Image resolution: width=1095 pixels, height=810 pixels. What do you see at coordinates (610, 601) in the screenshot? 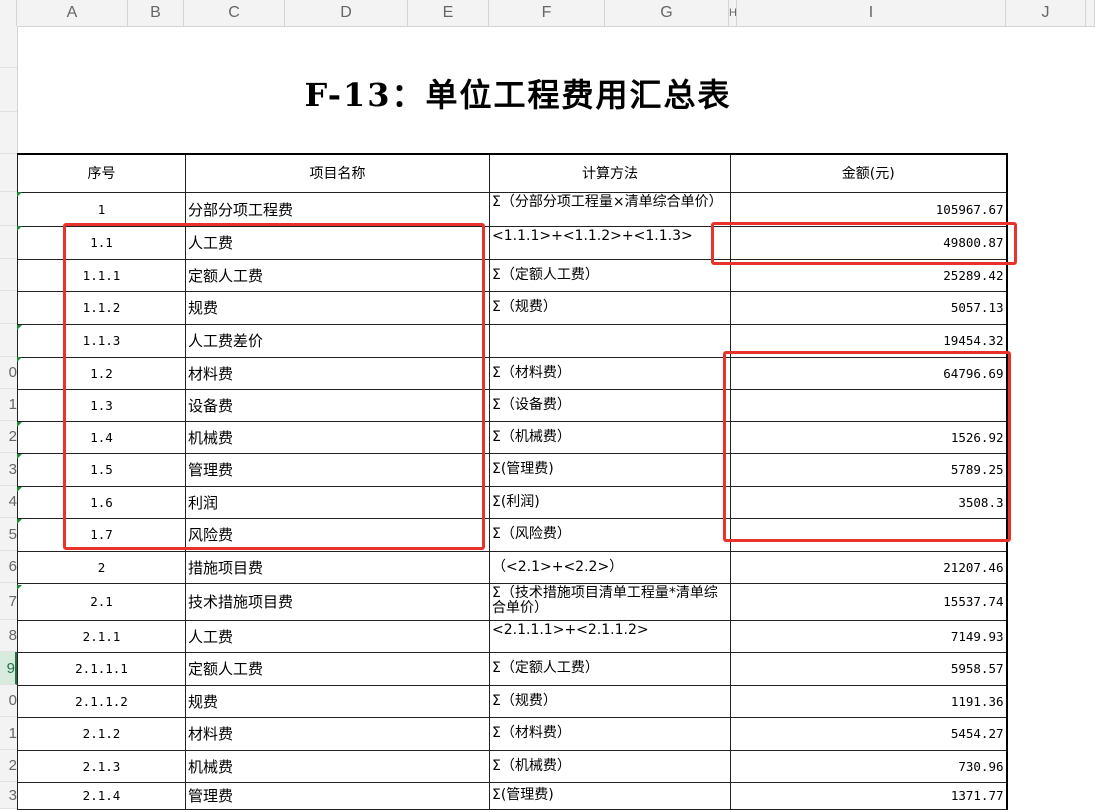
I see `cell-method: Σ（技术措施项目清单工程量*清单综合单价）` at bounding box center [610, 601].